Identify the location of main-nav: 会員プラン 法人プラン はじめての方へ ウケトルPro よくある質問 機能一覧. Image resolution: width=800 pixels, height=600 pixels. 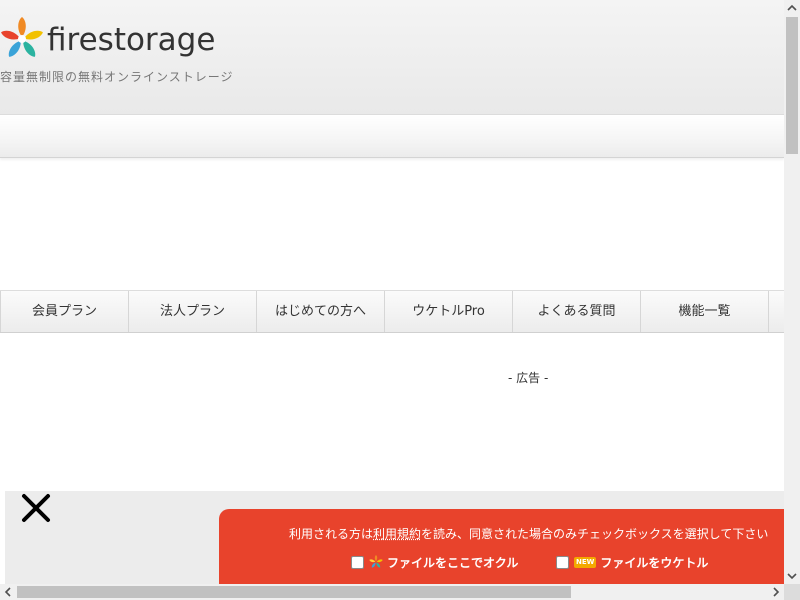
(392, 311).